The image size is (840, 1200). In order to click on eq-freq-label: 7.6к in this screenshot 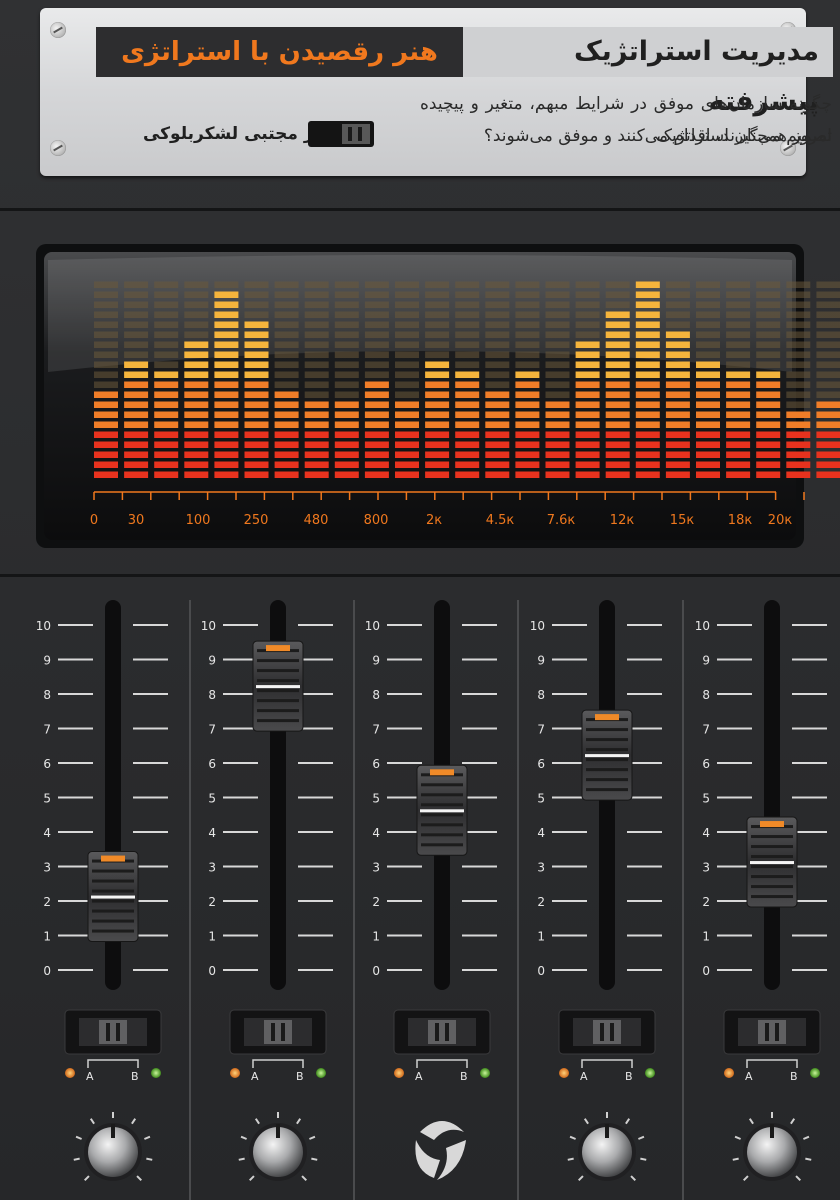, I will do `click(561, 520)`.